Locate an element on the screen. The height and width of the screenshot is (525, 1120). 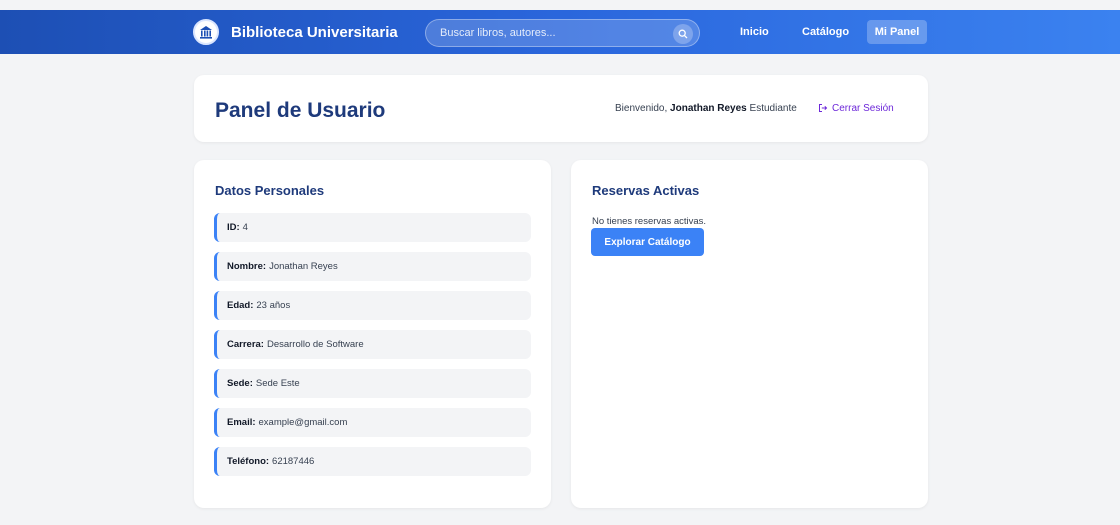
info-value: 62187446 is located at coordinates (293, 461).